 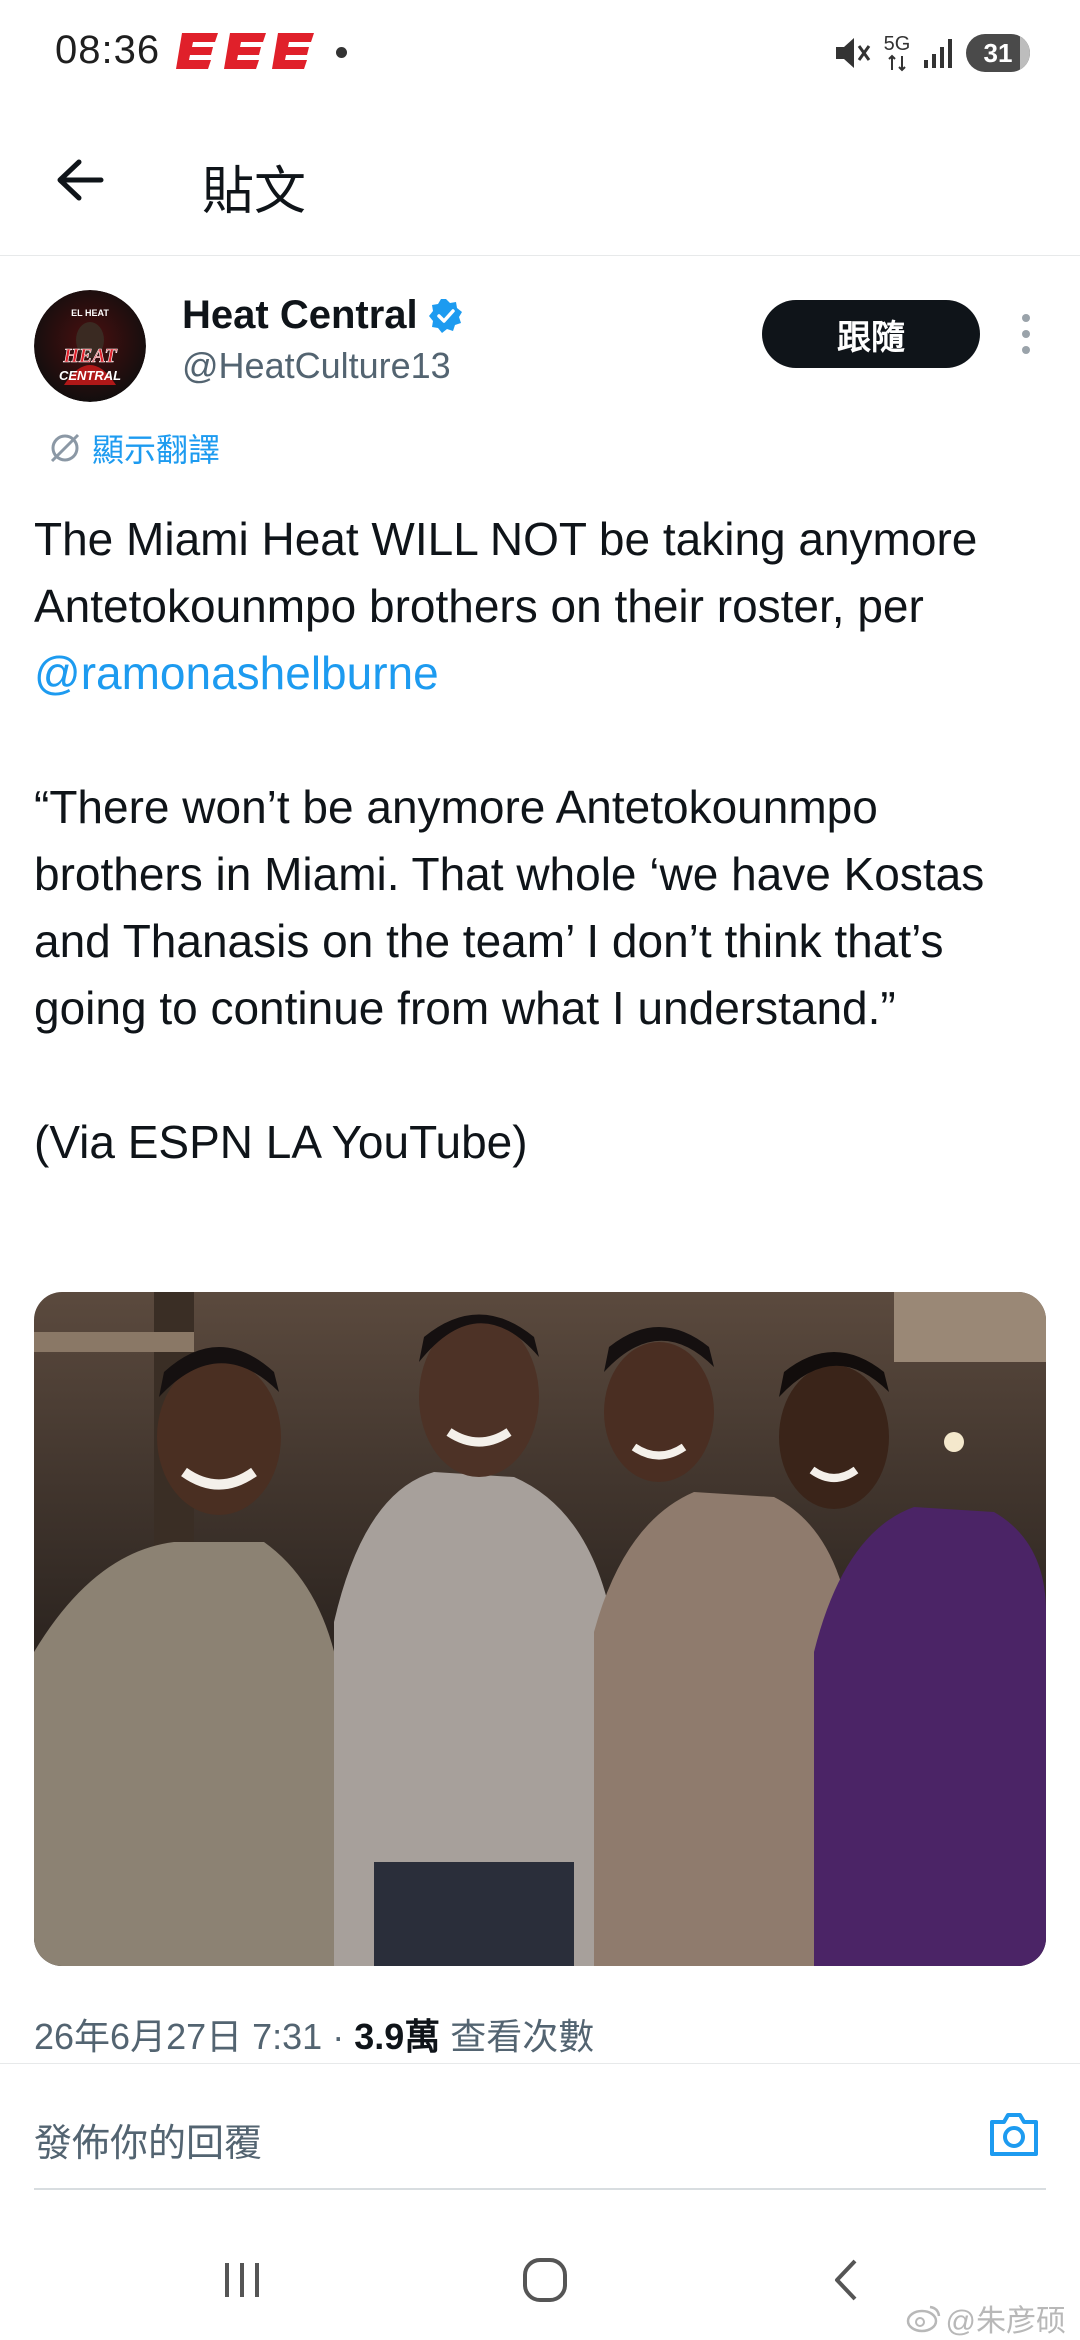 What do you see at coordinates (90, 313) in the screenshot?
I see `svg-text: EL HEAT` at bounding box center [90, 313].